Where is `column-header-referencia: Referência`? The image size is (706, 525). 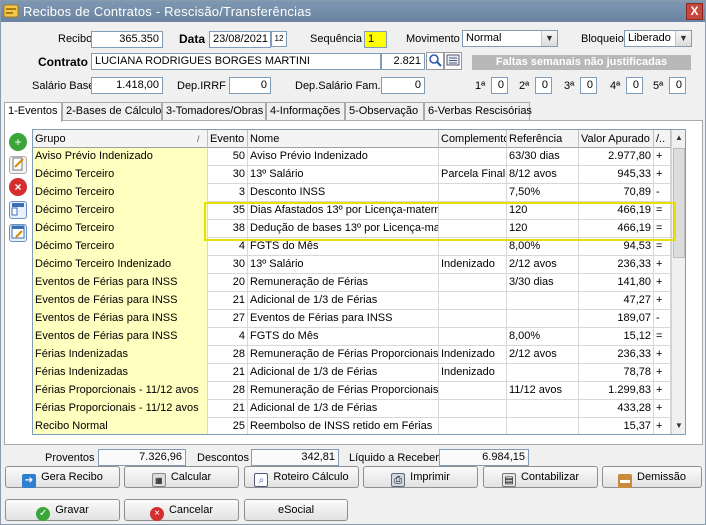 column-header-referencia: Referência is located at coordinates (543, 139).